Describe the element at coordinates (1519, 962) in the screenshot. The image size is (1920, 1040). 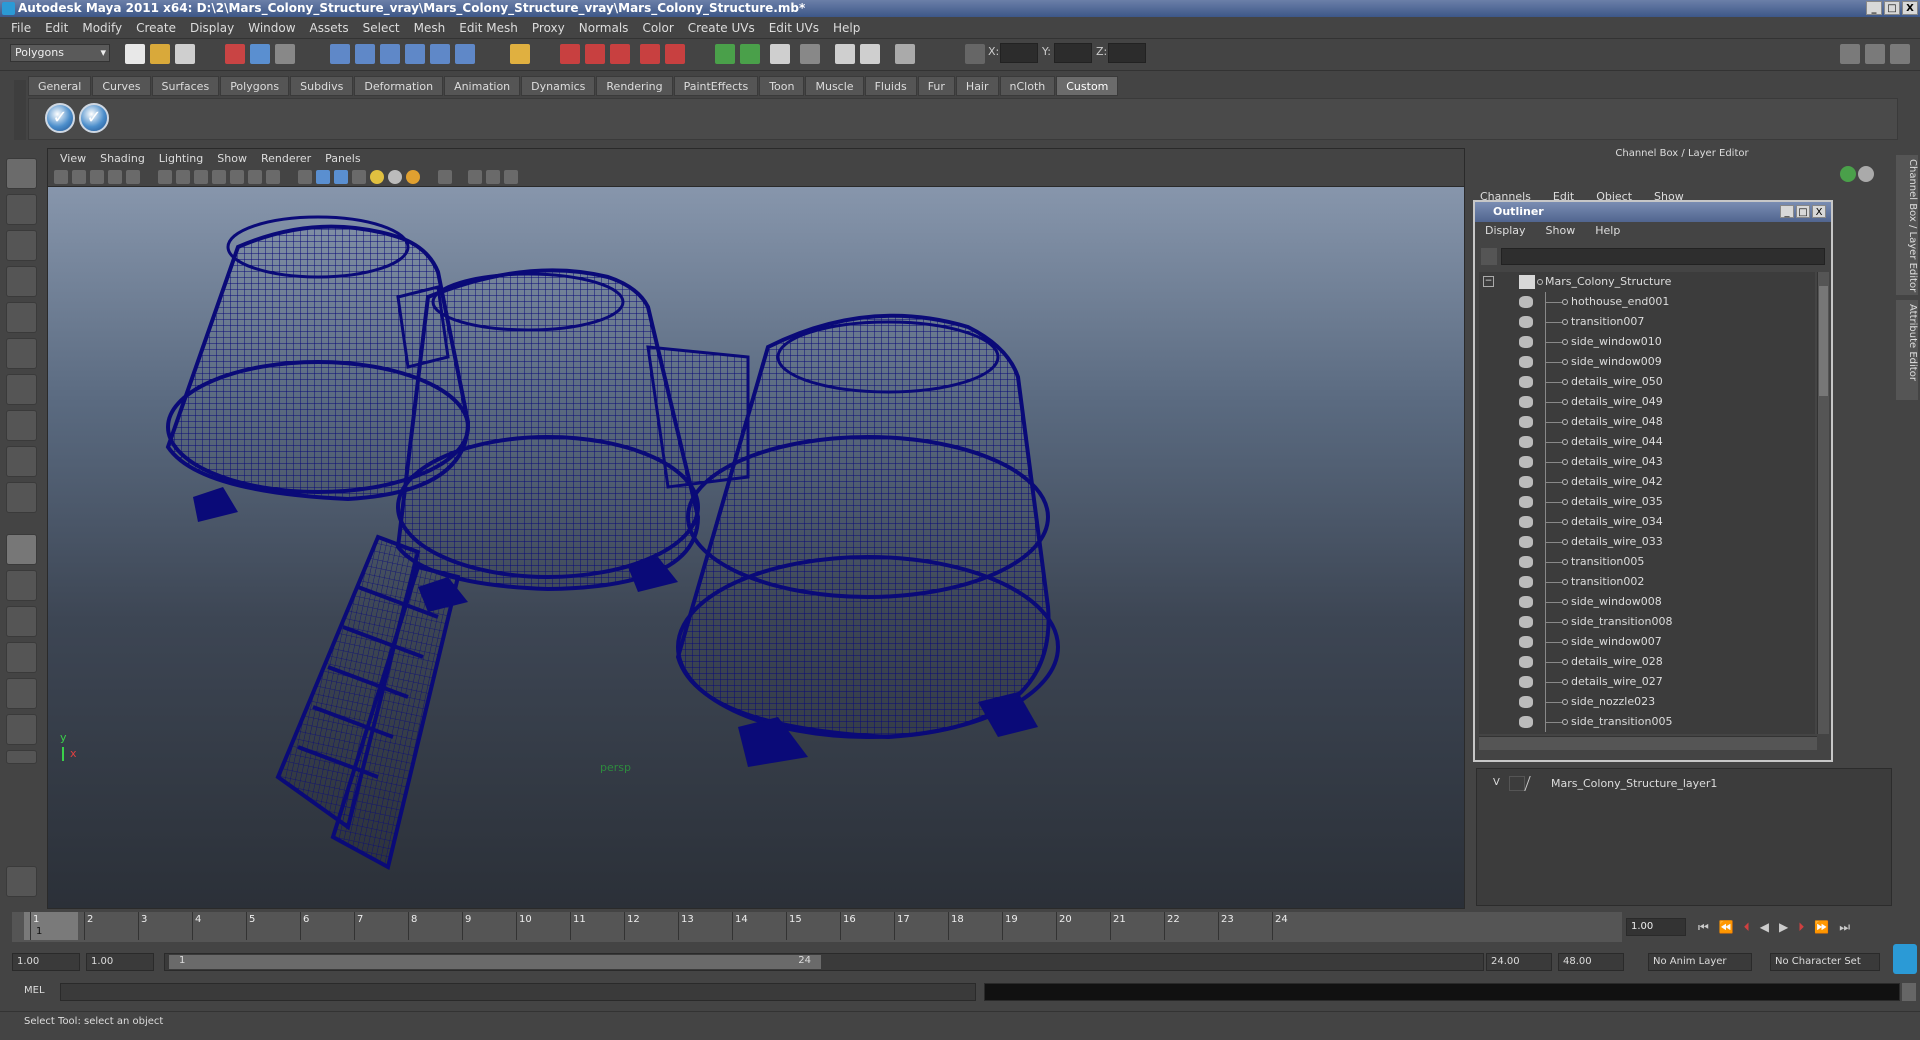
I see `playback-end-field: 24.00` at that location.